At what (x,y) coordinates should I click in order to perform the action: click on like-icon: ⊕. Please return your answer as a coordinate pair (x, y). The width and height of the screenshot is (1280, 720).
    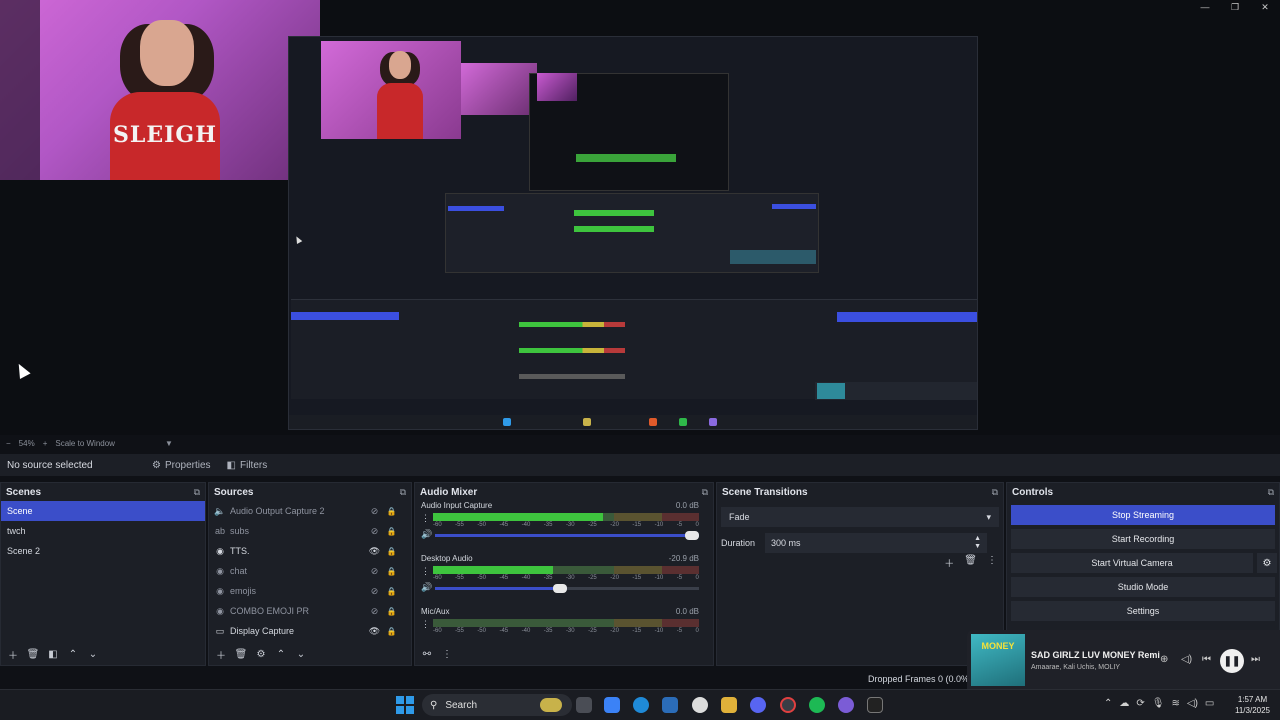
    Looking at the image, I should click on (1164, 659).